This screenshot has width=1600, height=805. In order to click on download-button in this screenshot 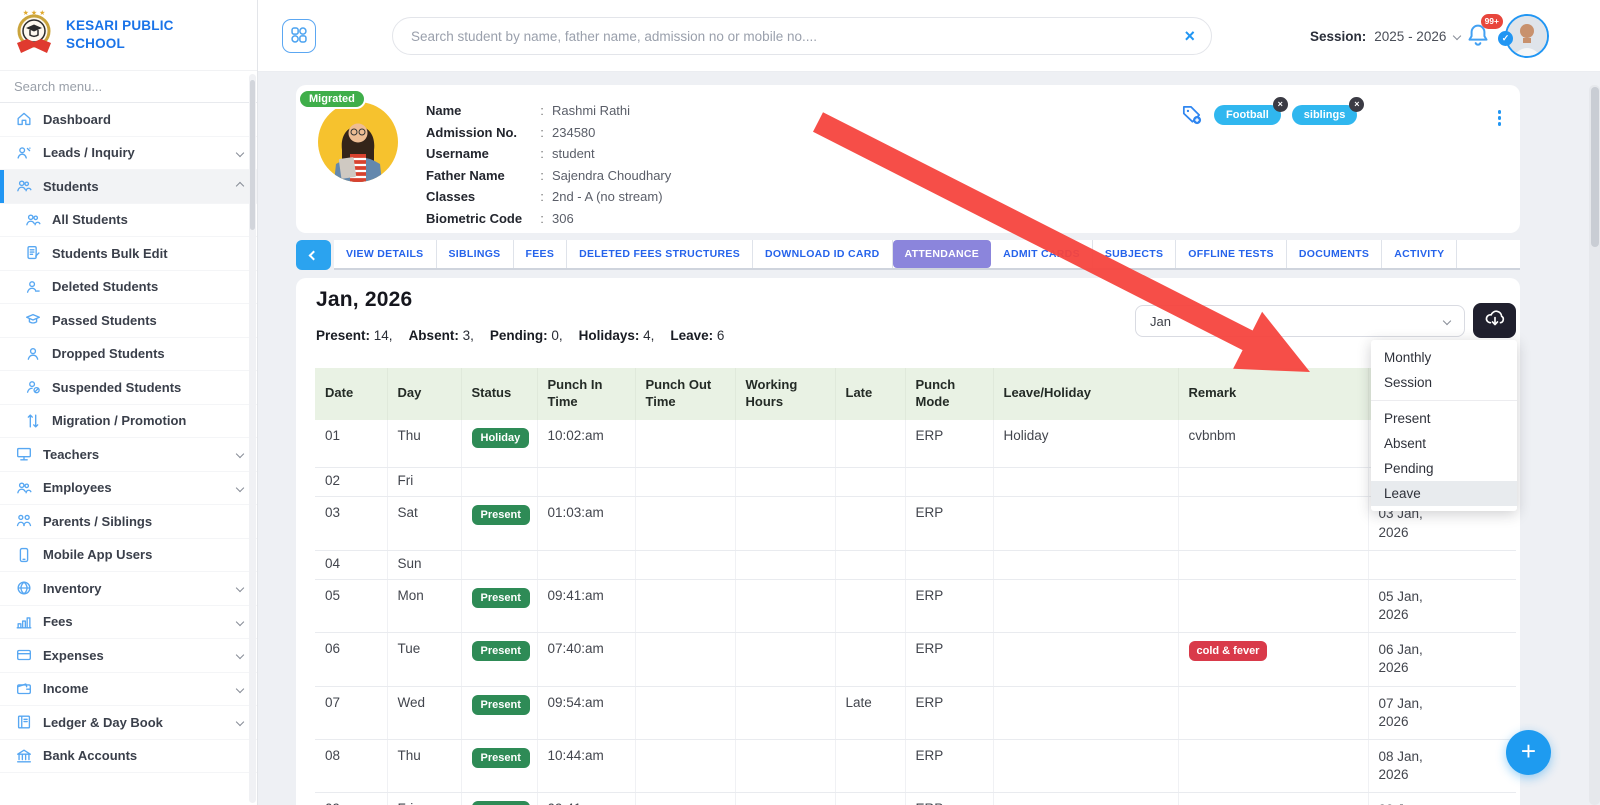, I will do `click(1494, 320)`.